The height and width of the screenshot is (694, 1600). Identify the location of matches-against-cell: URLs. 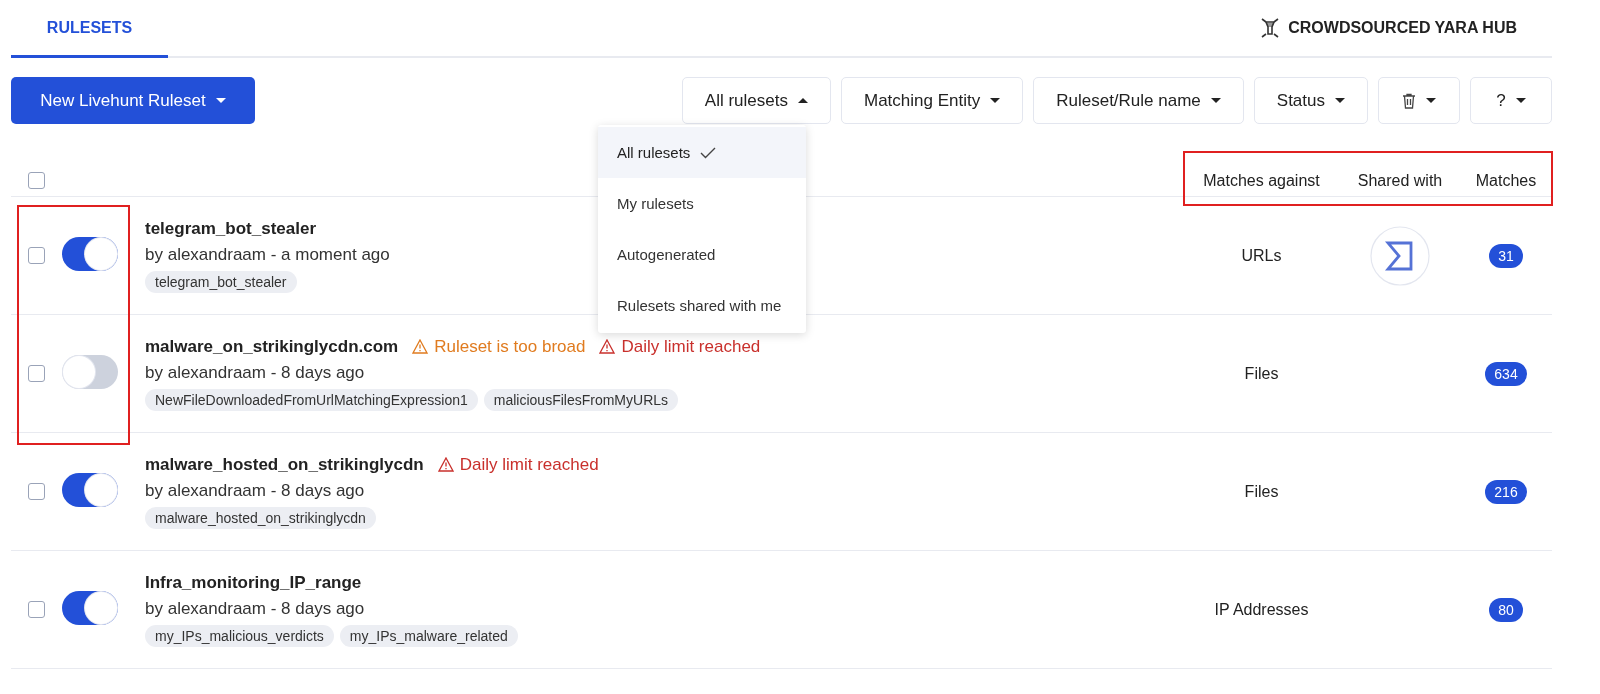
(1261, 255).